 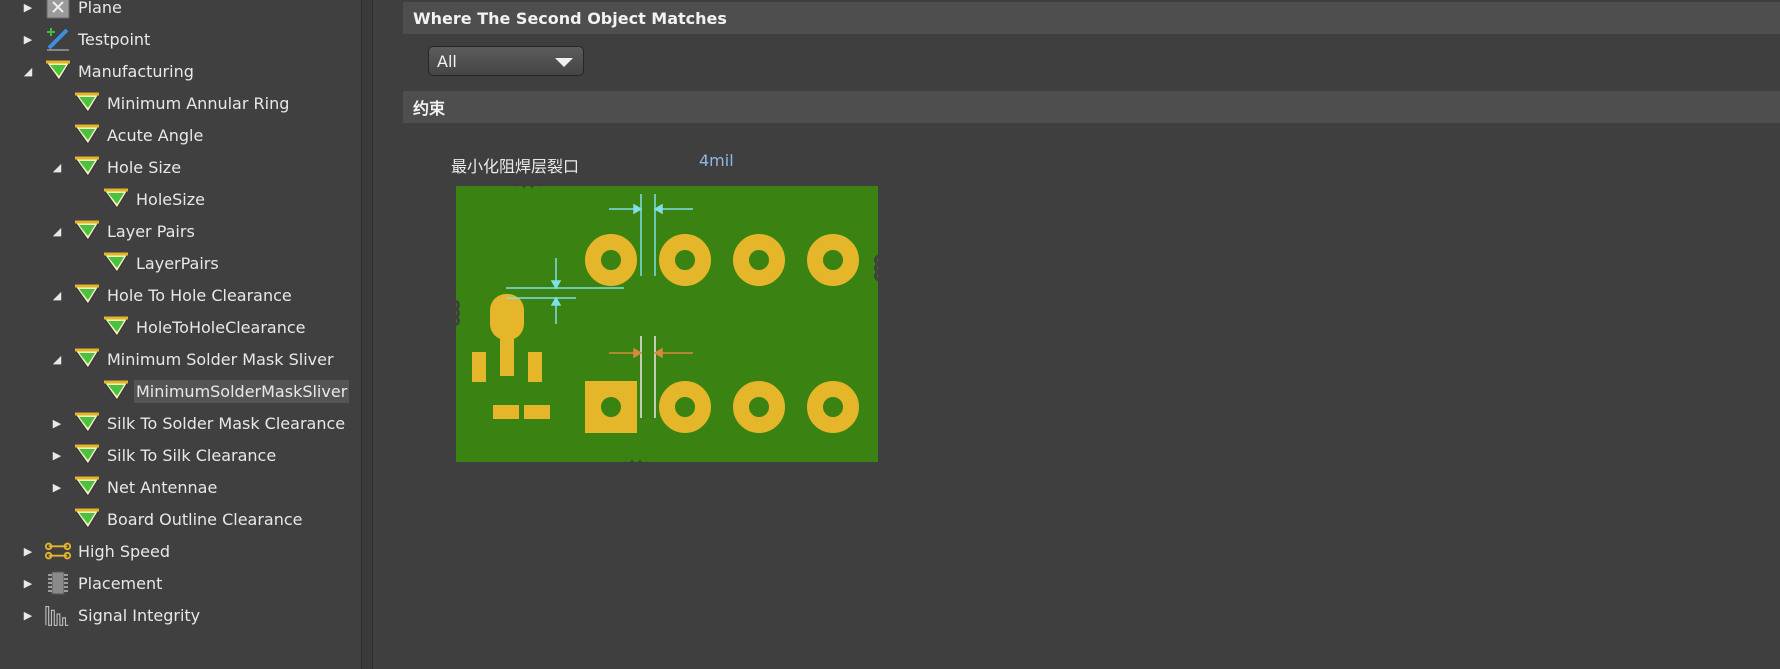 I want to click on plane-rule-icon, so click(x=58, y=10).